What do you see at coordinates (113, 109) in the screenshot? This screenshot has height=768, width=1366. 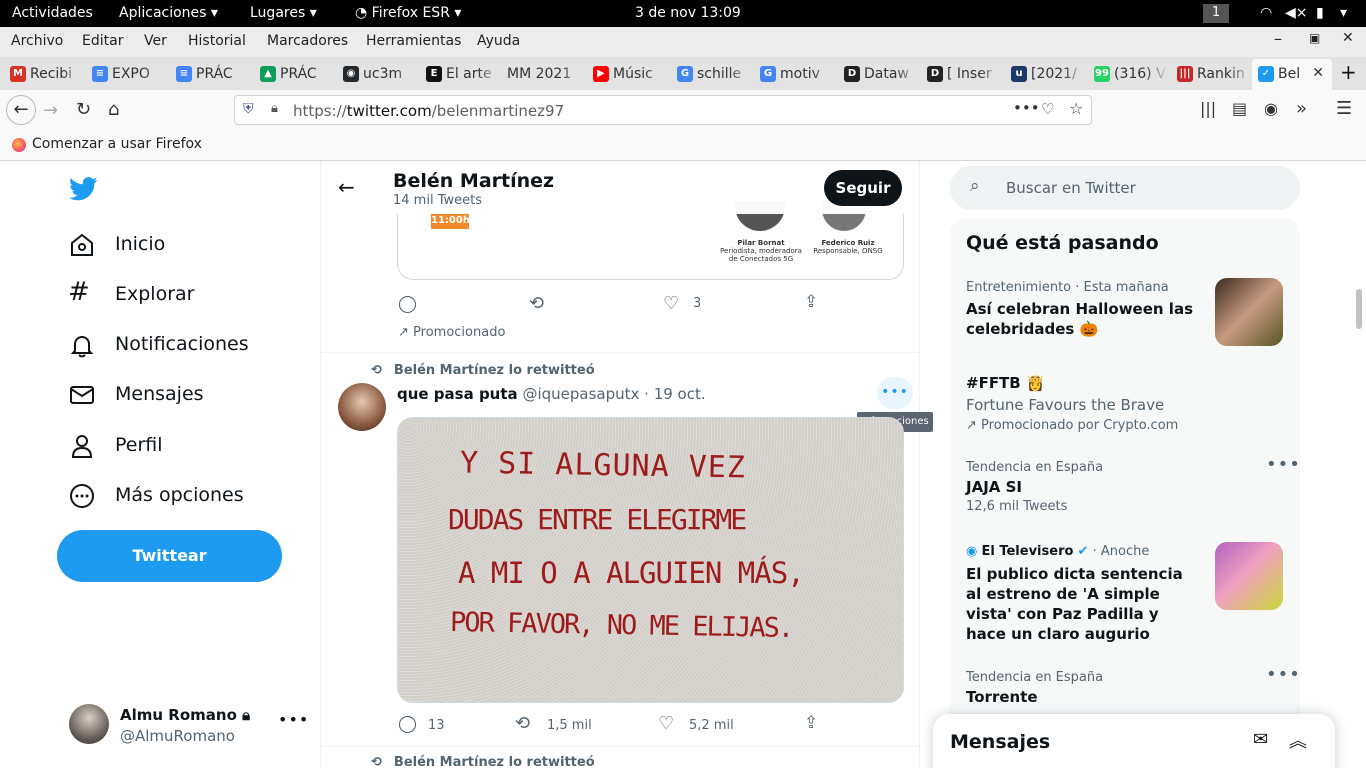 I see `home-icon: ⌂` at bounding box center [113, 109].